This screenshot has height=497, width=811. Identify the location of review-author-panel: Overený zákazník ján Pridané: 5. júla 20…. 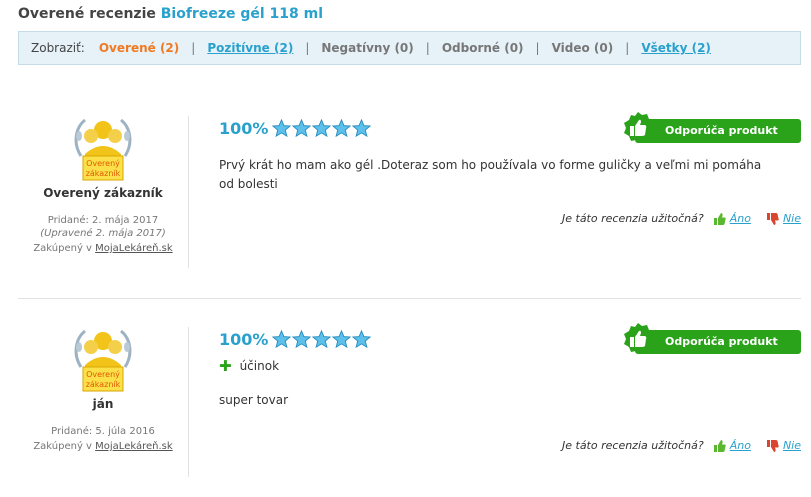
(103, 390).